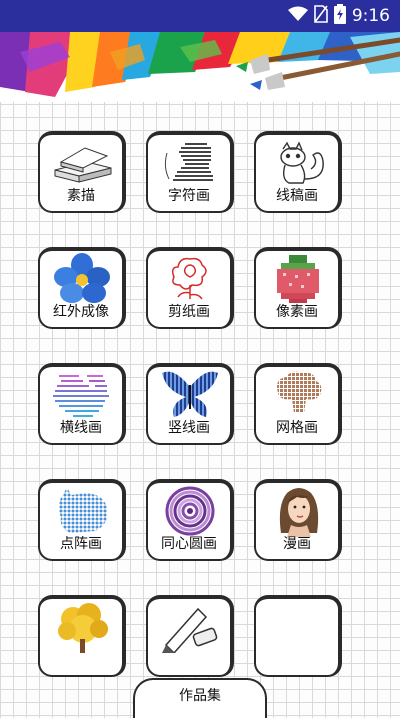  I want to click on tile-ascii-art: 字符画, so click(190, 172).